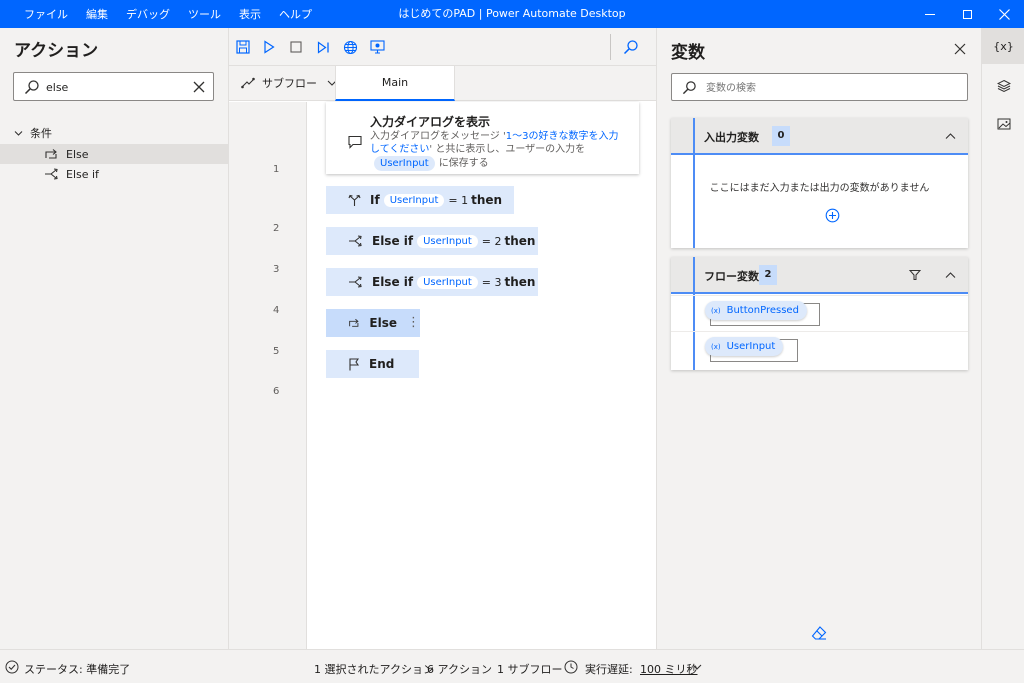 This screenshot has width=1024, height=683. I want to click on line-number: 2, so click(276, 228).